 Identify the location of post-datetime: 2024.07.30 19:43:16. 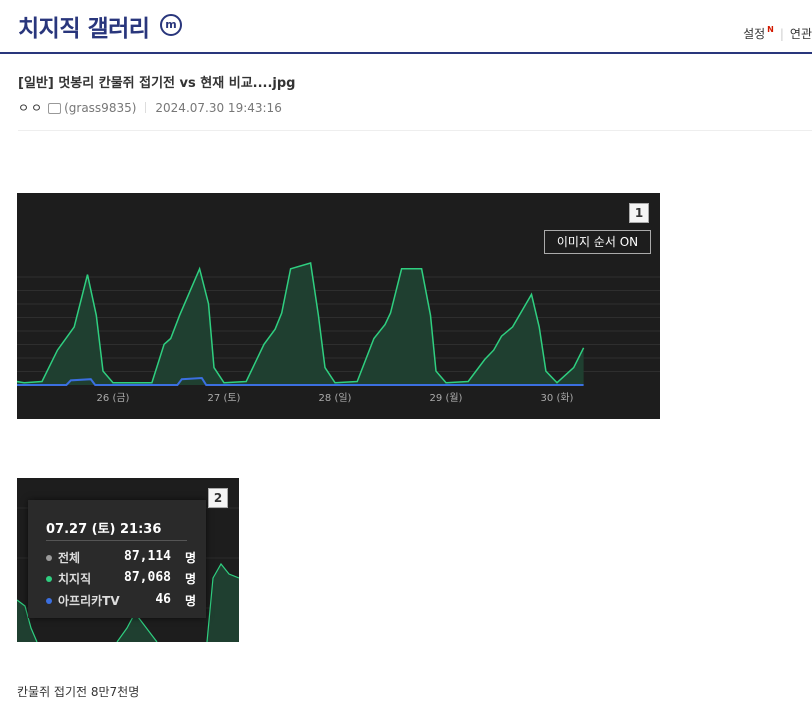
(218, 107).